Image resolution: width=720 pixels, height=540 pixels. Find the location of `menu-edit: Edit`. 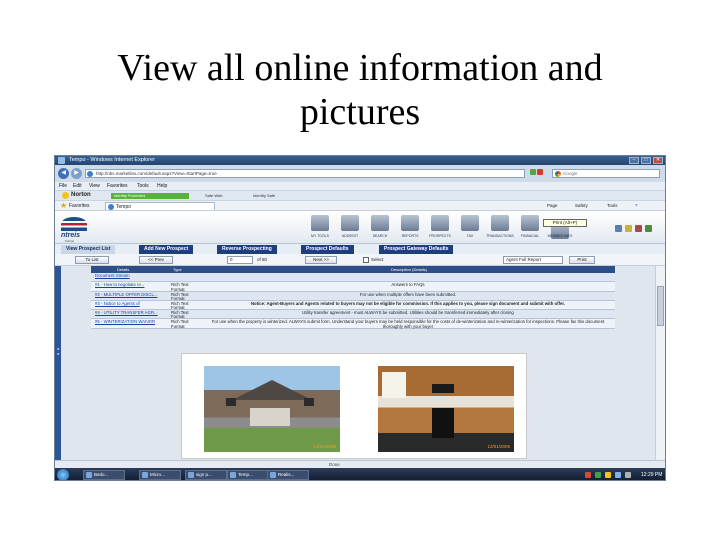

menu-edit: Edit is located at coordinates (77, 186).